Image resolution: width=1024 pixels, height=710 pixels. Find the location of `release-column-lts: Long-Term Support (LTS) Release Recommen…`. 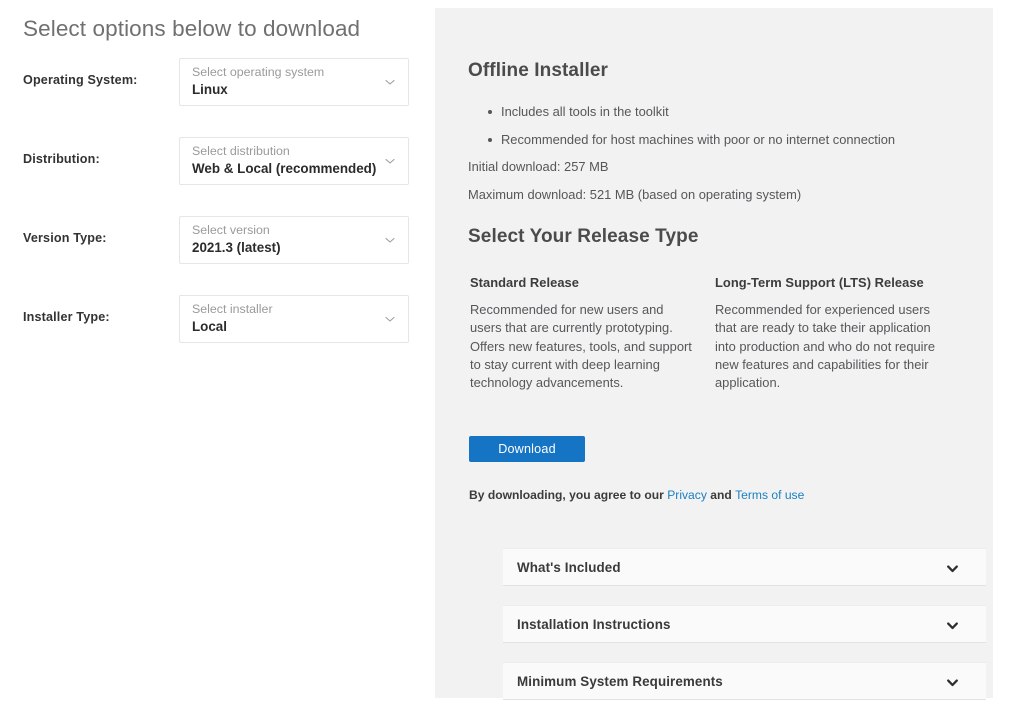

release-column-lts: Long-Term Support (LTS) Release Recommen… is located at coordinates (827, 333).